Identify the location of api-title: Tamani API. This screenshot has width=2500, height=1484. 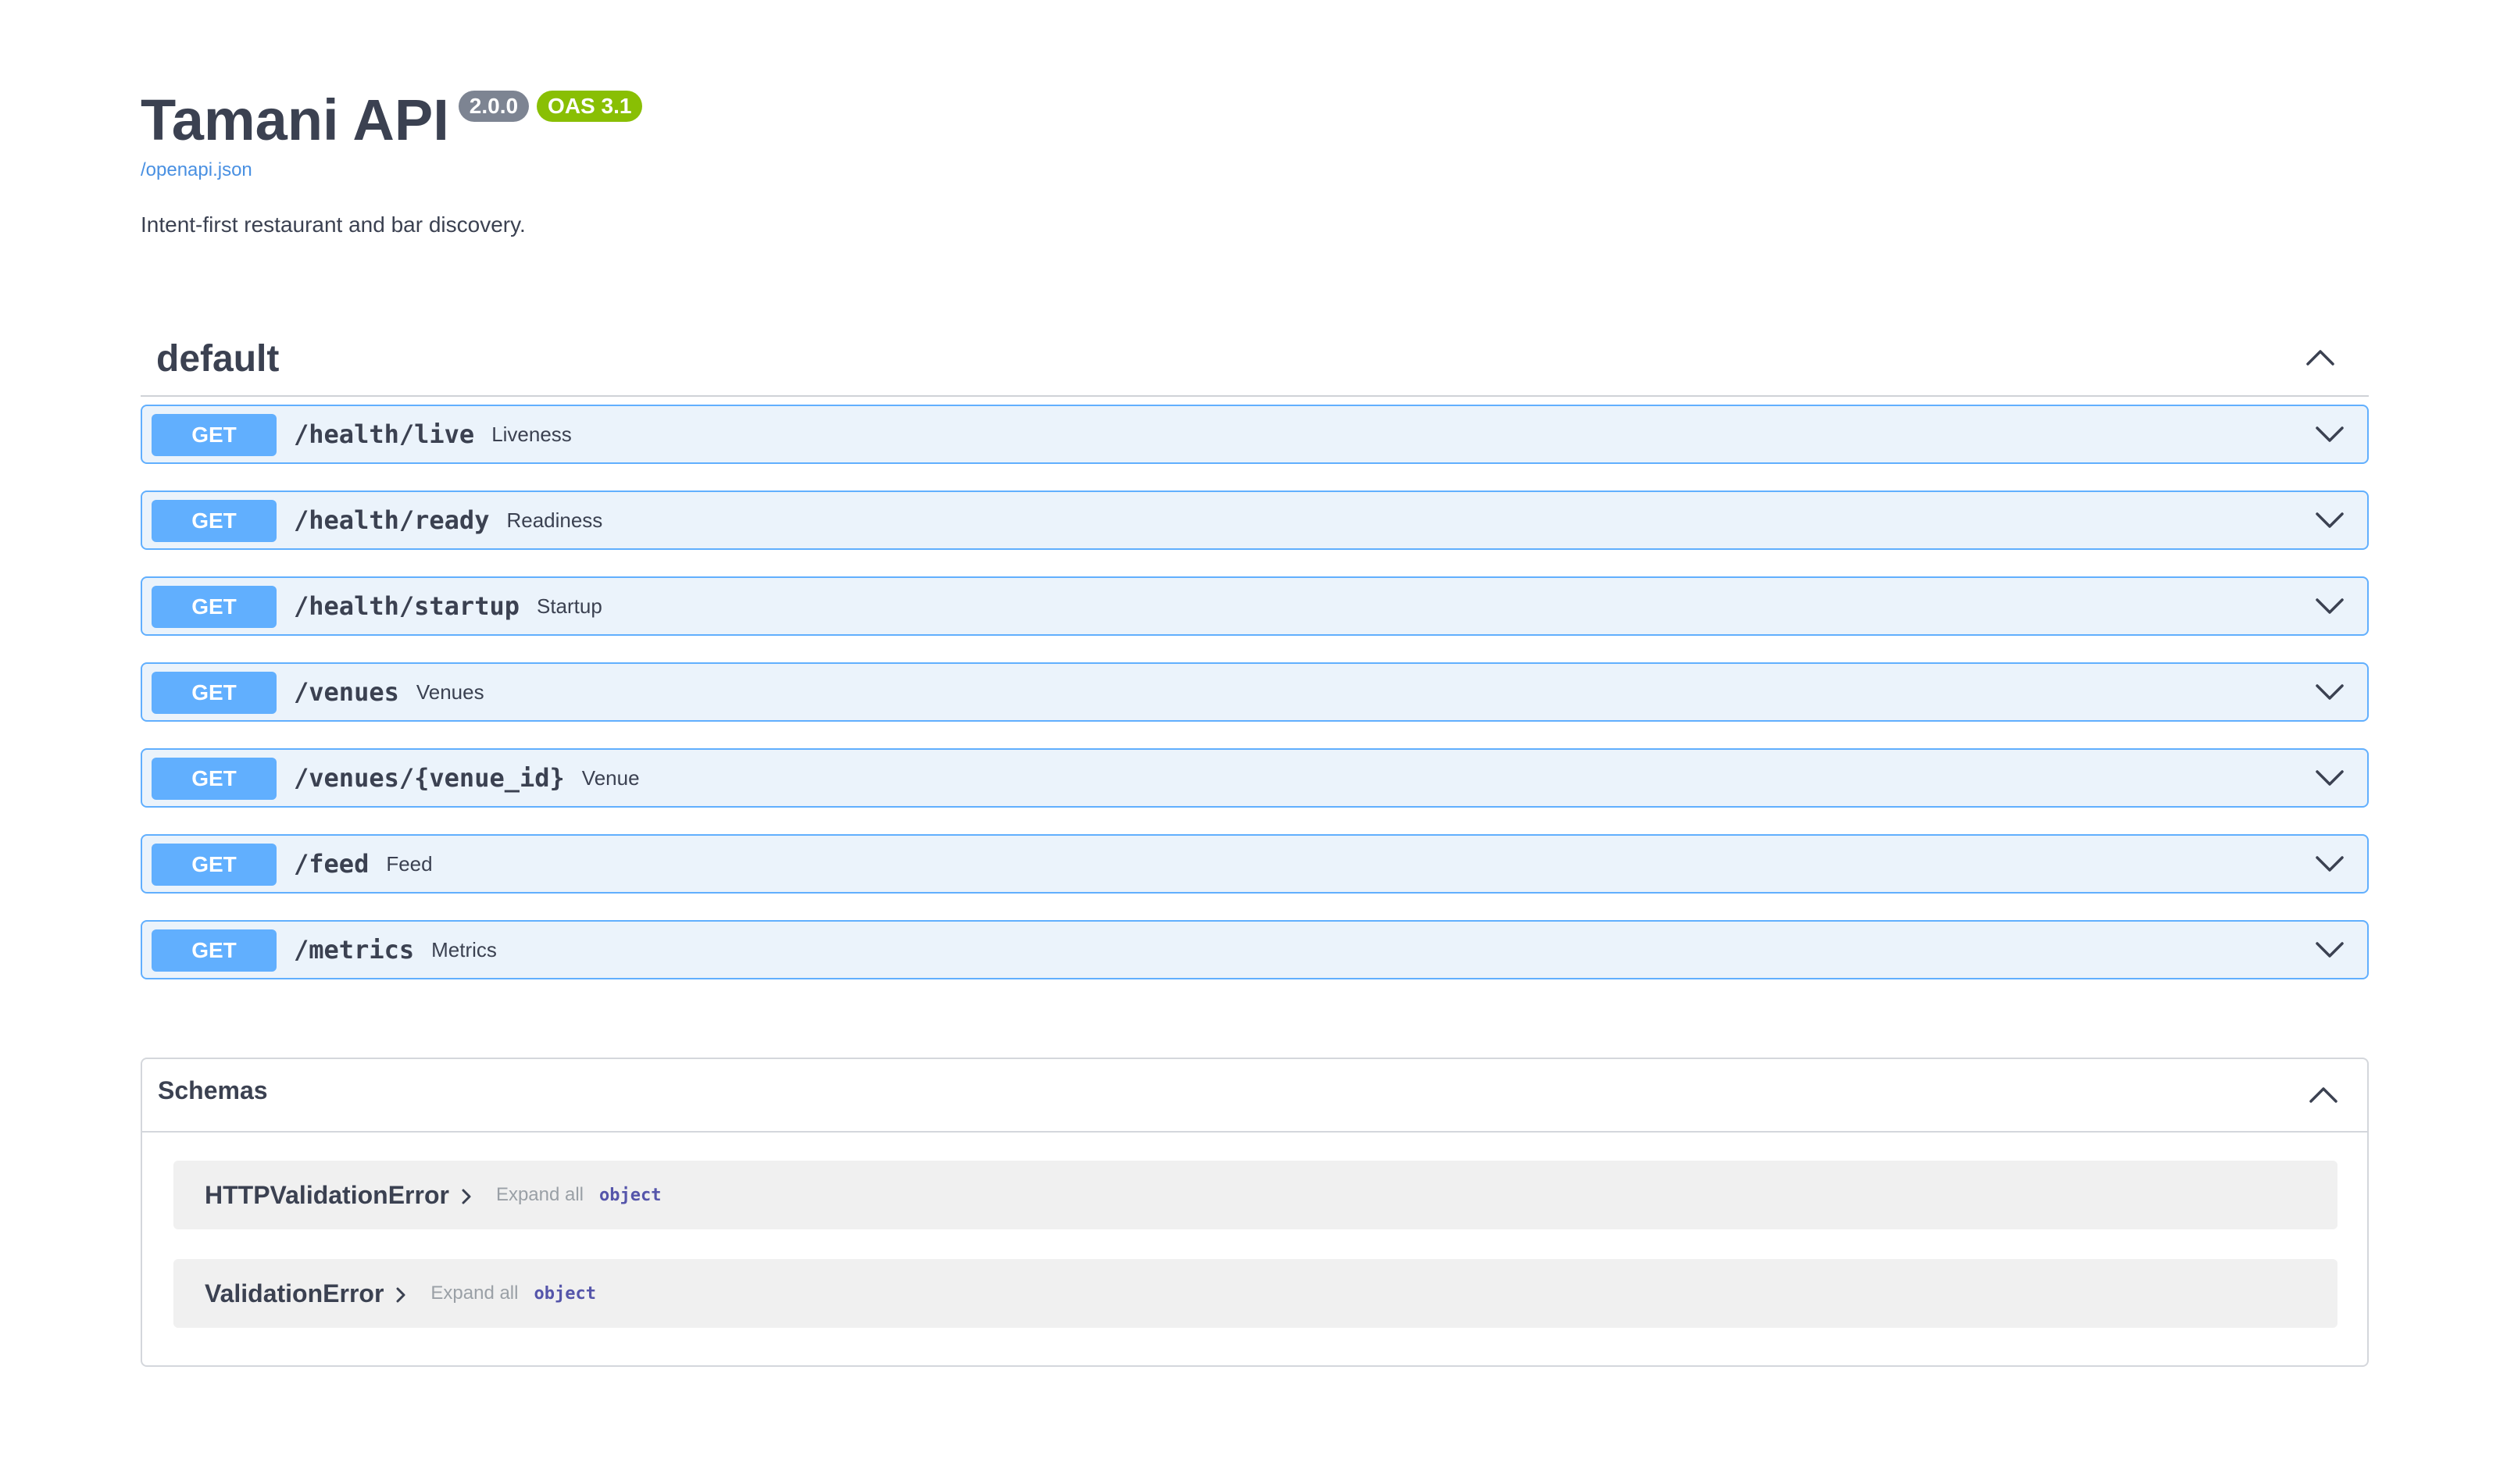
(295, 119).